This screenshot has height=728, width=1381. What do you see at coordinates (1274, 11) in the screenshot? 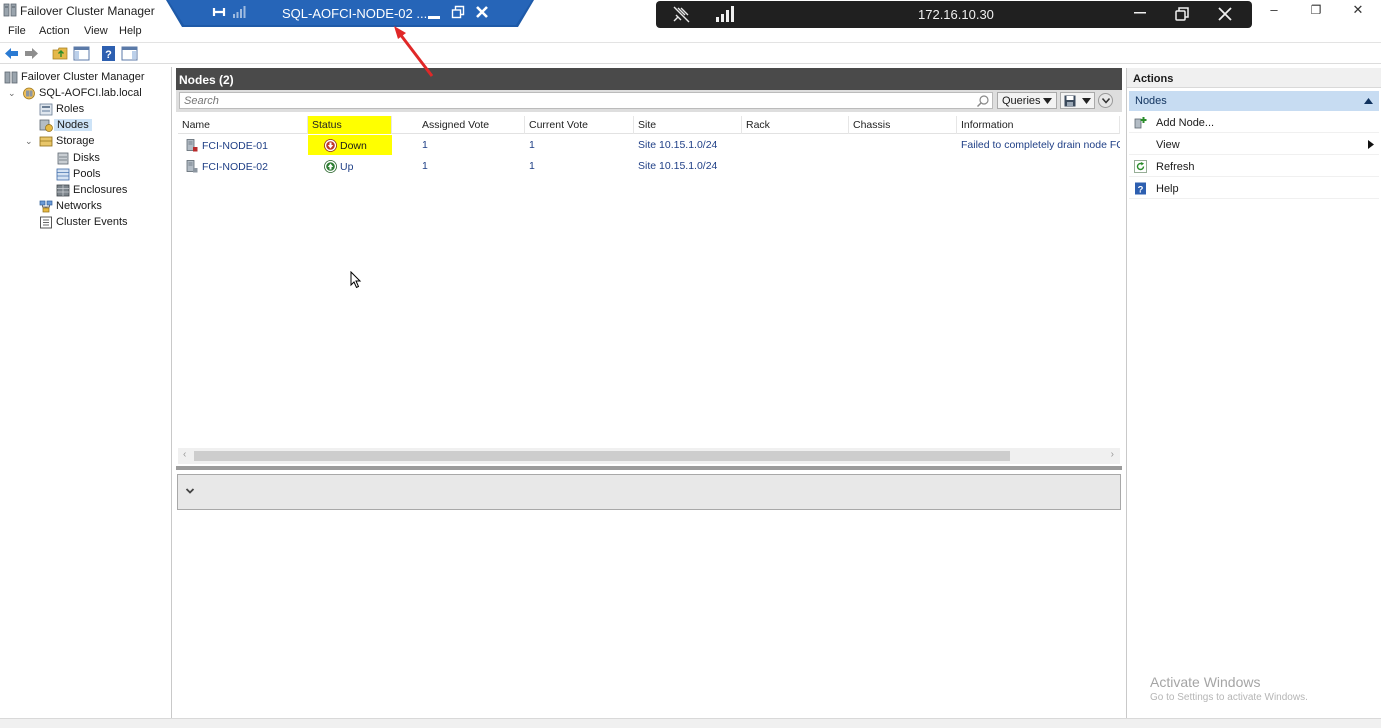
I see `minimize-button: –` at bounding box center [1274, 11].